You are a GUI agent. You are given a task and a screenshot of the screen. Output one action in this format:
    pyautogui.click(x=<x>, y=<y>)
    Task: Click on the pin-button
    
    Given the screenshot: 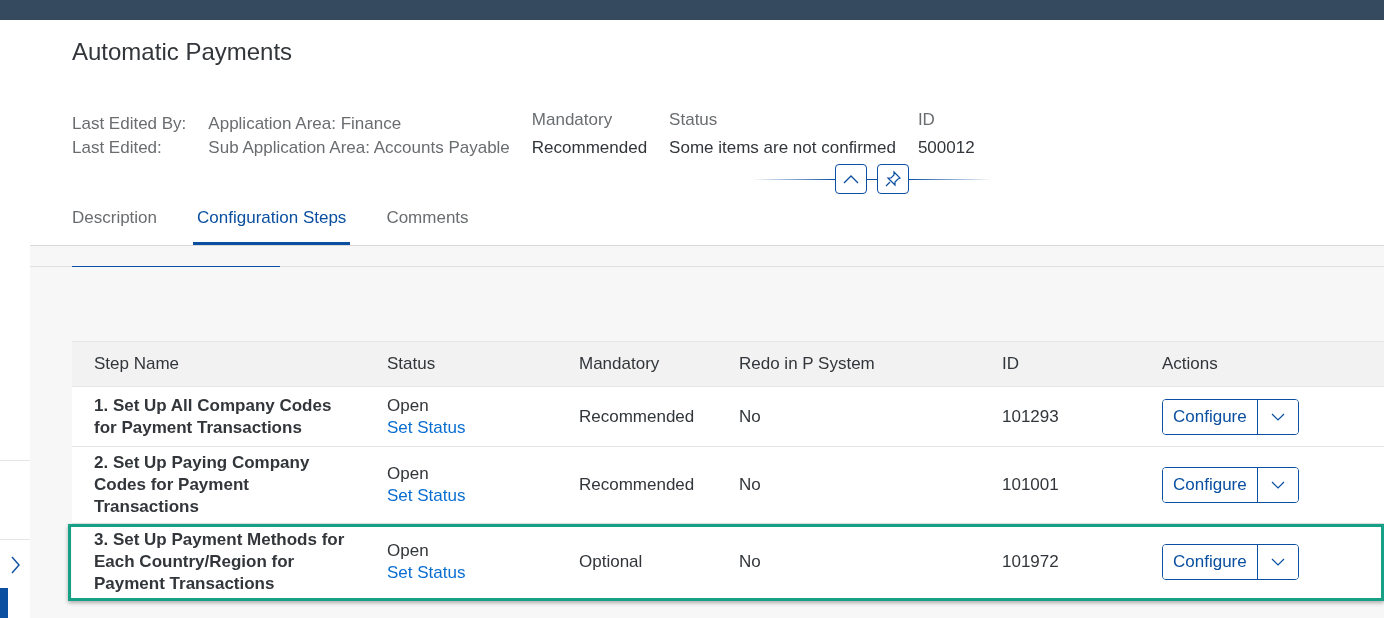 What is the action you would take?
    pyautogui.click(x=893, y=179)
    